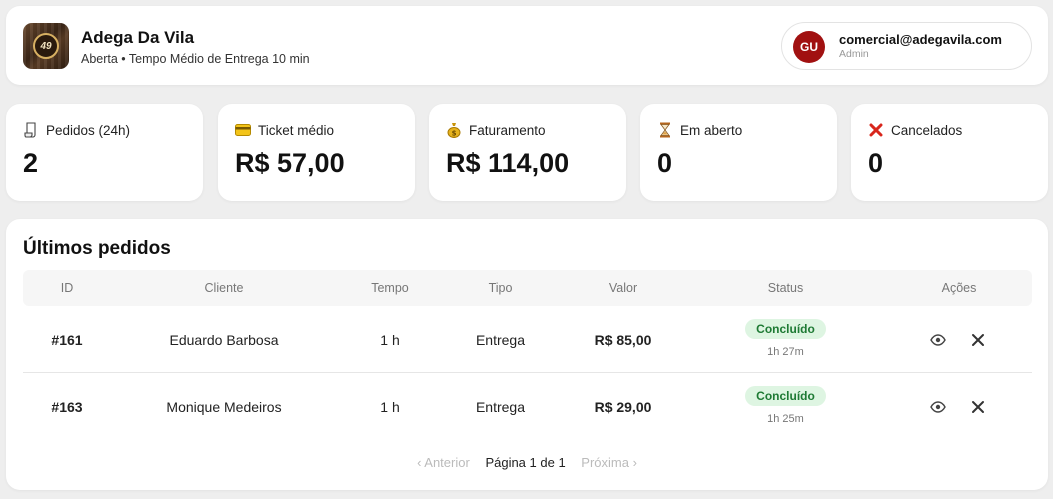 The image size is (1053, 499). Describe the element at coordinates (97, 248) in the screenshot. I see `section-title: Últimos pedidos` at that location.